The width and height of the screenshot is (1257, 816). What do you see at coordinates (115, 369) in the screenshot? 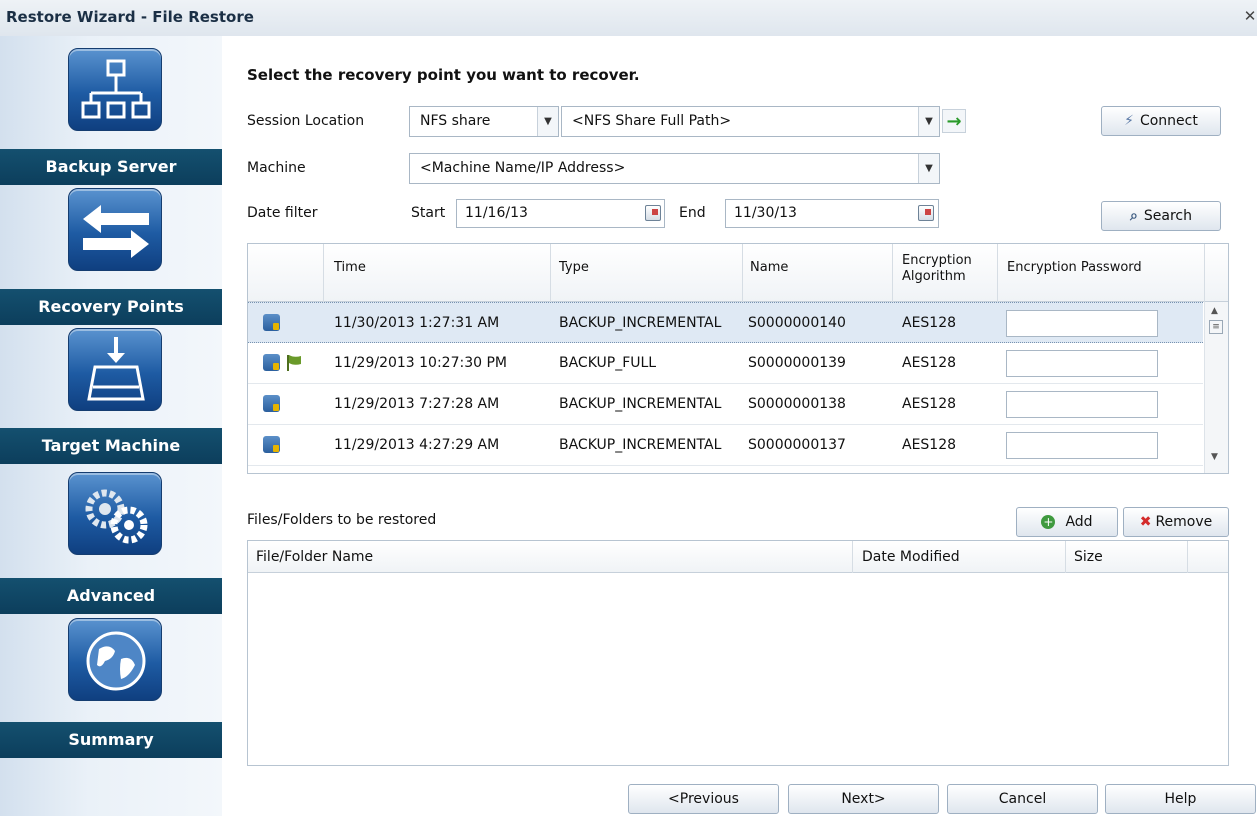
I see `drive-download-icon` at bounding box center [115, 369].